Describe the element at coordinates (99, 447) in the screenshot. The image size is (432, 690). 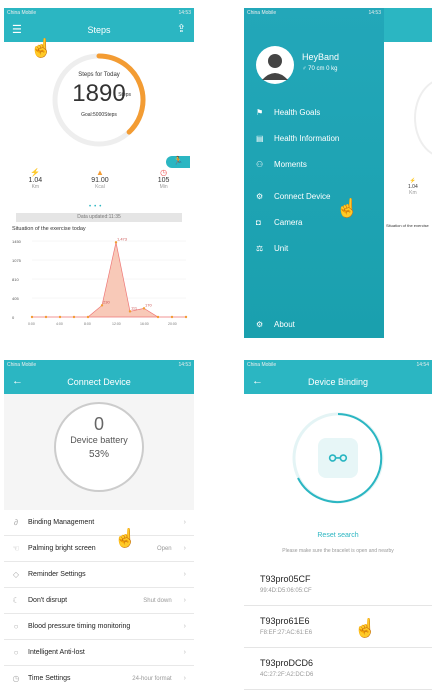
I see `battery-indicator: 0 Device battery 53%` at that location.